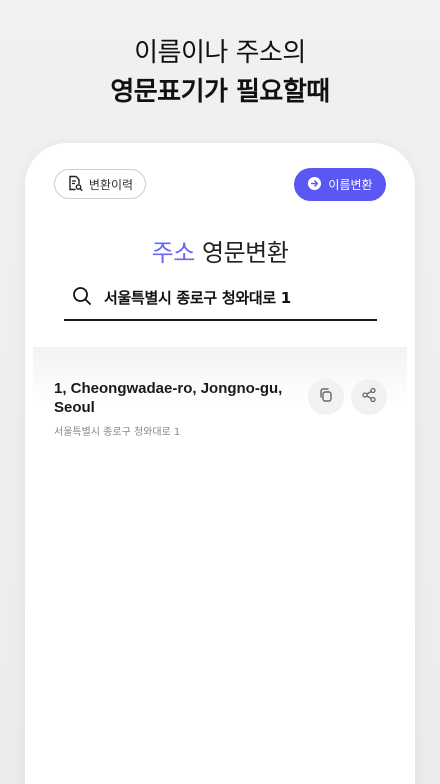  I want to click on hero-line-1: 이름이나 주소의, so click(220, 53).